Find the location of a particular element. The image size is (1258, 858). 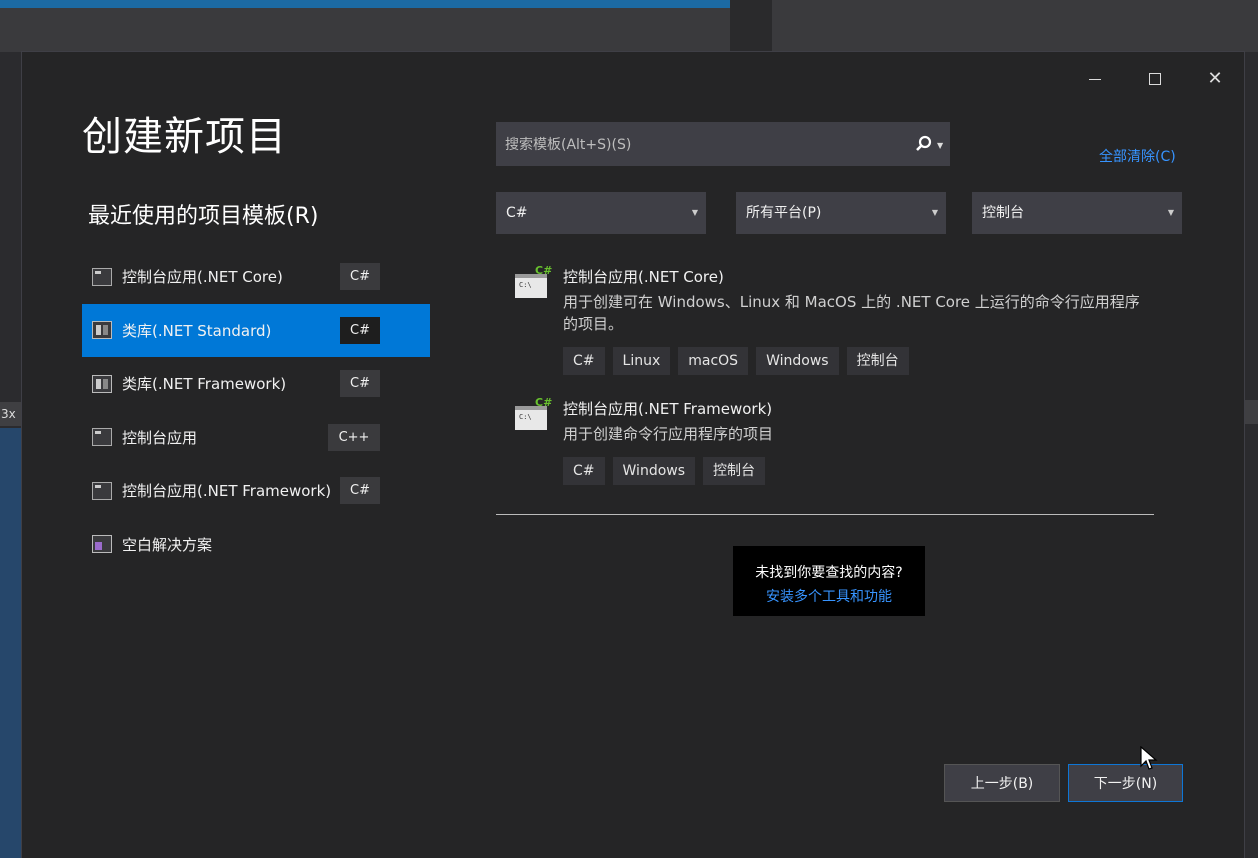

project-type-filter-dropdown: 控制台 ▼ is located at coordinates (1077, 213).